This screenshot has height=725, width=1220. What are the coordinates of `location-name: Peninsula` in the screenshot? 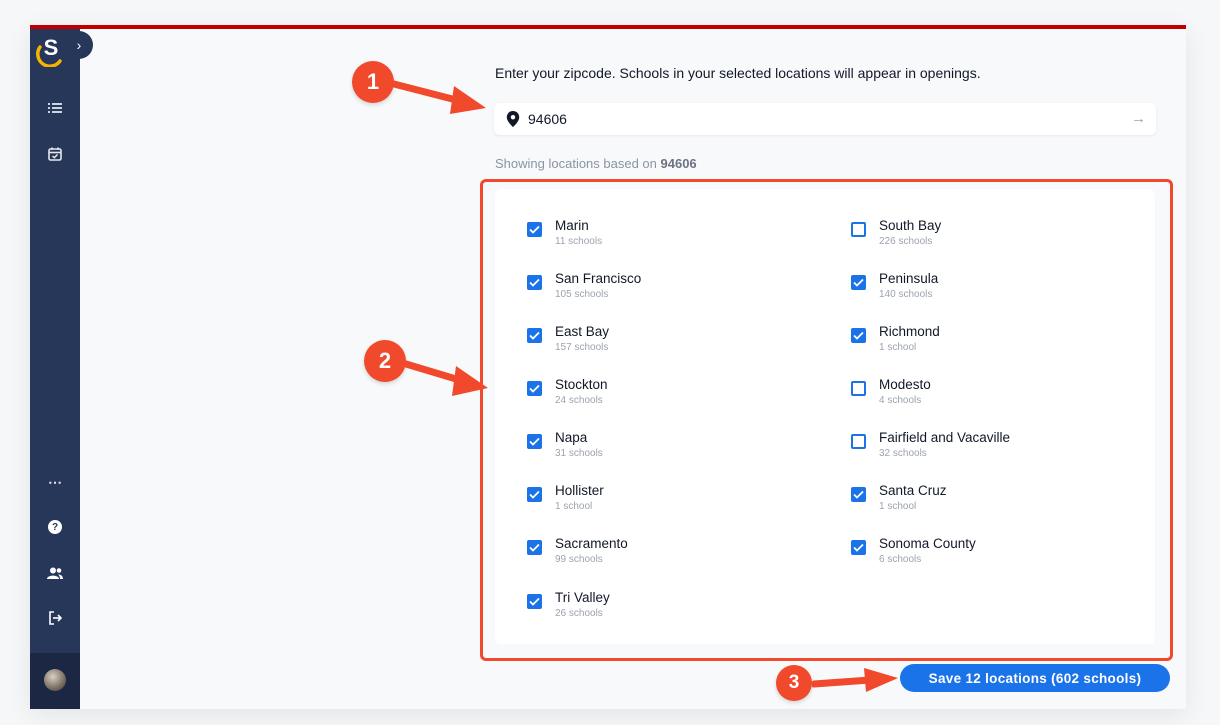 It's located at (909, 278).